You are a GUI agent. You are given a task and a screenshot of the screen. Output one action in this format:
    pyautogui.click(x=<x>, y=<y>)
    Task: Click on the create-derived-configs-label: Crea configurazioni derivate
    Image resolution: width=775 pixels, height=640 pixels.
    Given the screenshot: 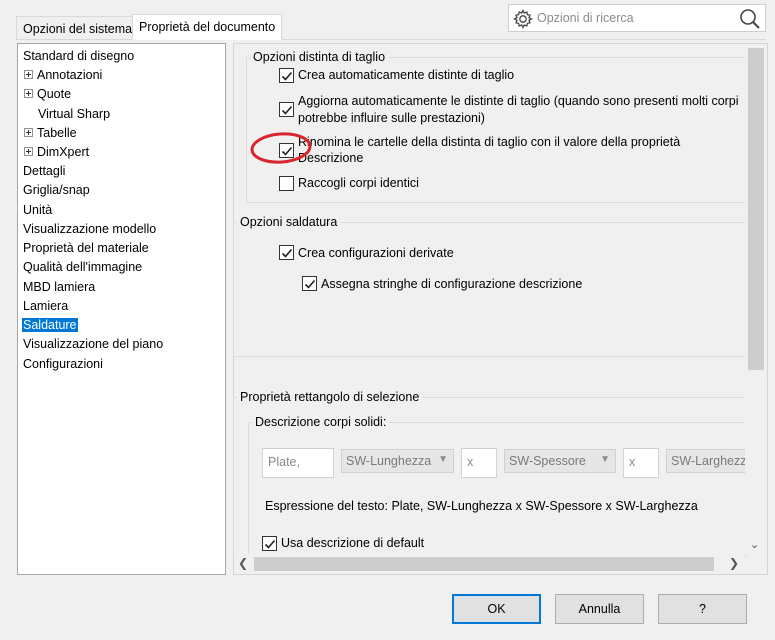 What is the action you would take?
    pyautogui.click(x=376, y=253)
    